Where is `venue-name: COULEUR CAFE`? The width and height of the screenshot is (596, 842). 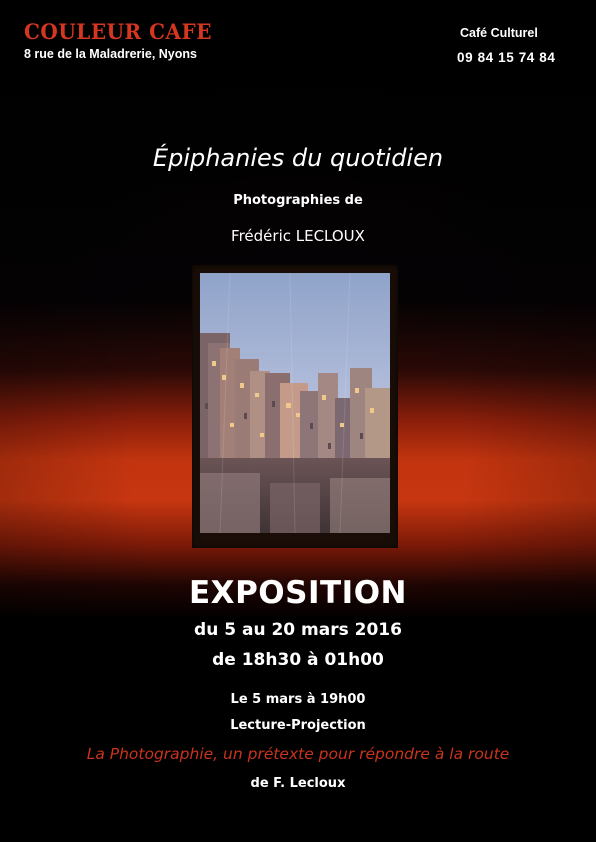 venue-name: COULEUR CAFE is located at coordinates (118, 32).